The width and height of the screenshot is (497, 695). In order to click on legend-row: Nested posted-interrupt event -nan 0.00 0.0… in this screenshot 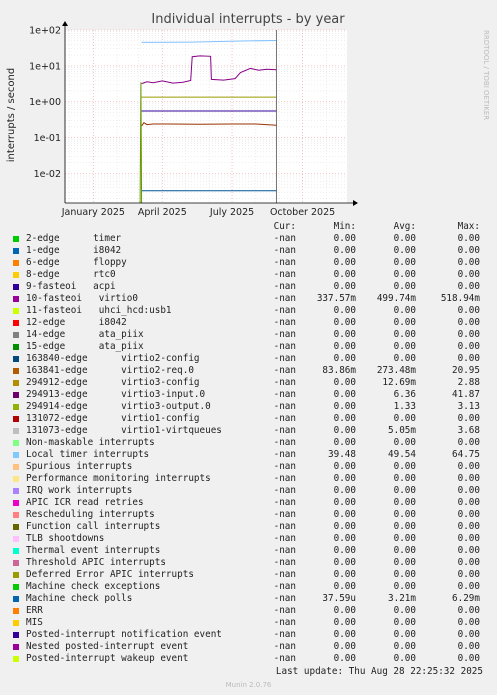, I will do `click(251, 647)`.